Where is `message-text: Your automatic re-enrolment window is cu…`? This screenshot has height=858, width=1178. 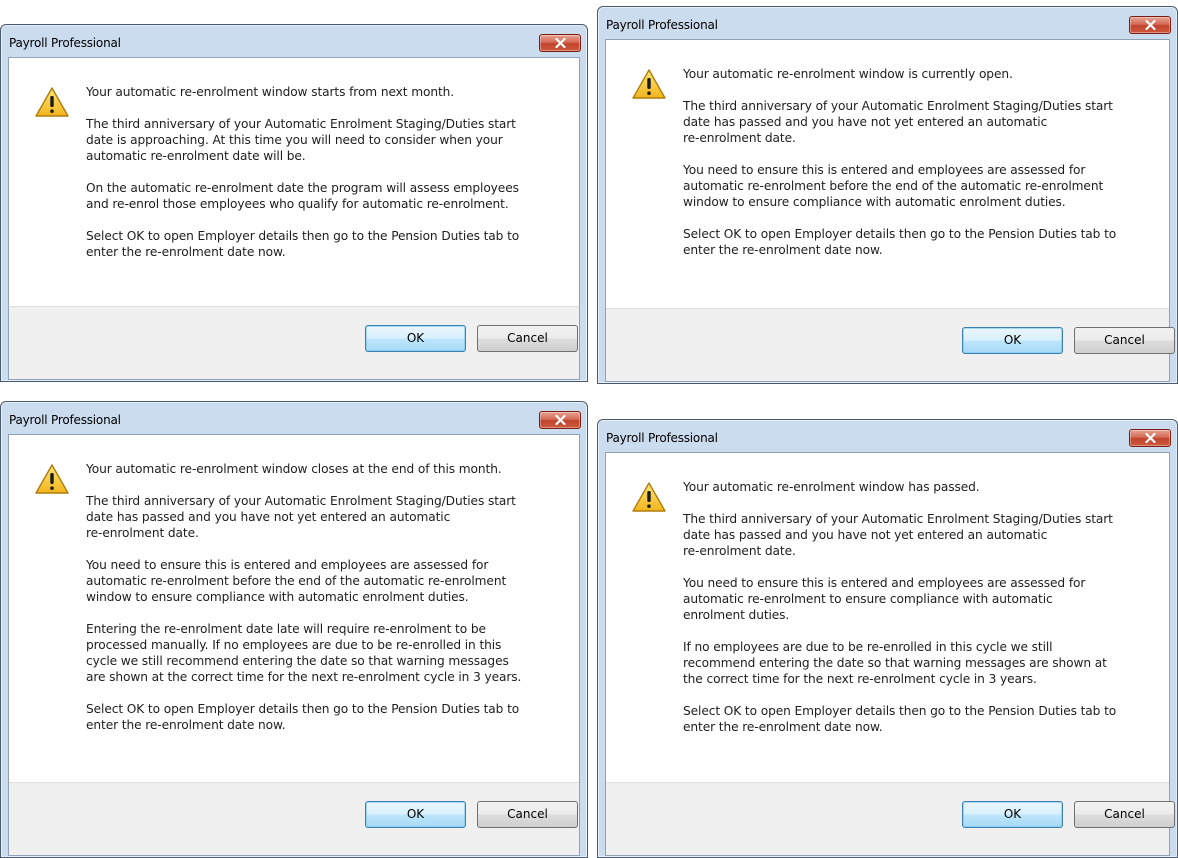 message-text: Your automatic re-enrolment window is cu… is located at coordinates (920, 170).